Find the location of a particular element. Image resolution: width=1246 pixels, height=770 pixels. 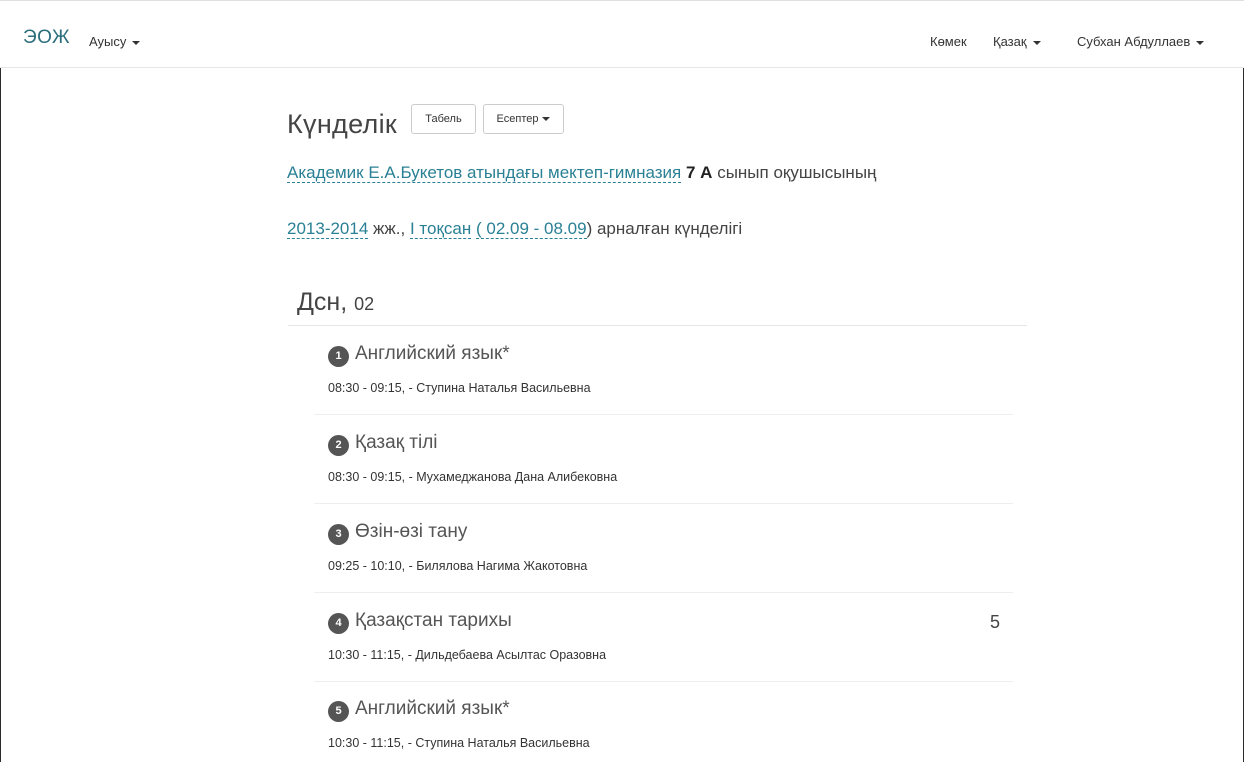

reports-dropdown-button: Есептер is located at coordinates (523, 119).